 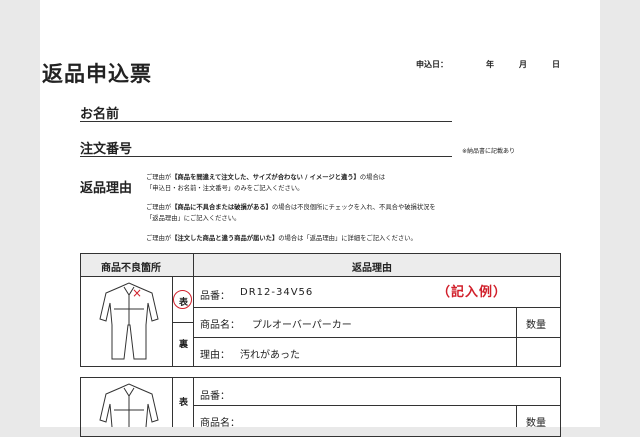 I want to click on order-number-label: 注文番号, so click(x=106, y=149).